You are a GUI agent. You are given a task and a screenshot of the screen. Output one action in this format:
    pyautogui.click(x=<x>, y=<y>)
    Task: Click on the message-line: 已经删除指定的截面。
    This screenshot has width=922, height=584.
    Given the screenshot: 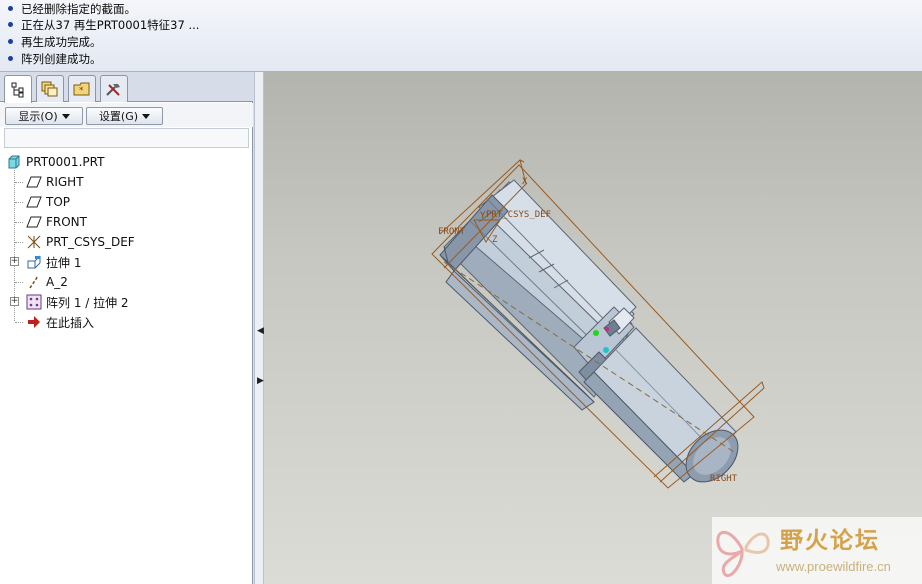 What is the action you would take?
    pyautogui.click(x=72, y=8)
    